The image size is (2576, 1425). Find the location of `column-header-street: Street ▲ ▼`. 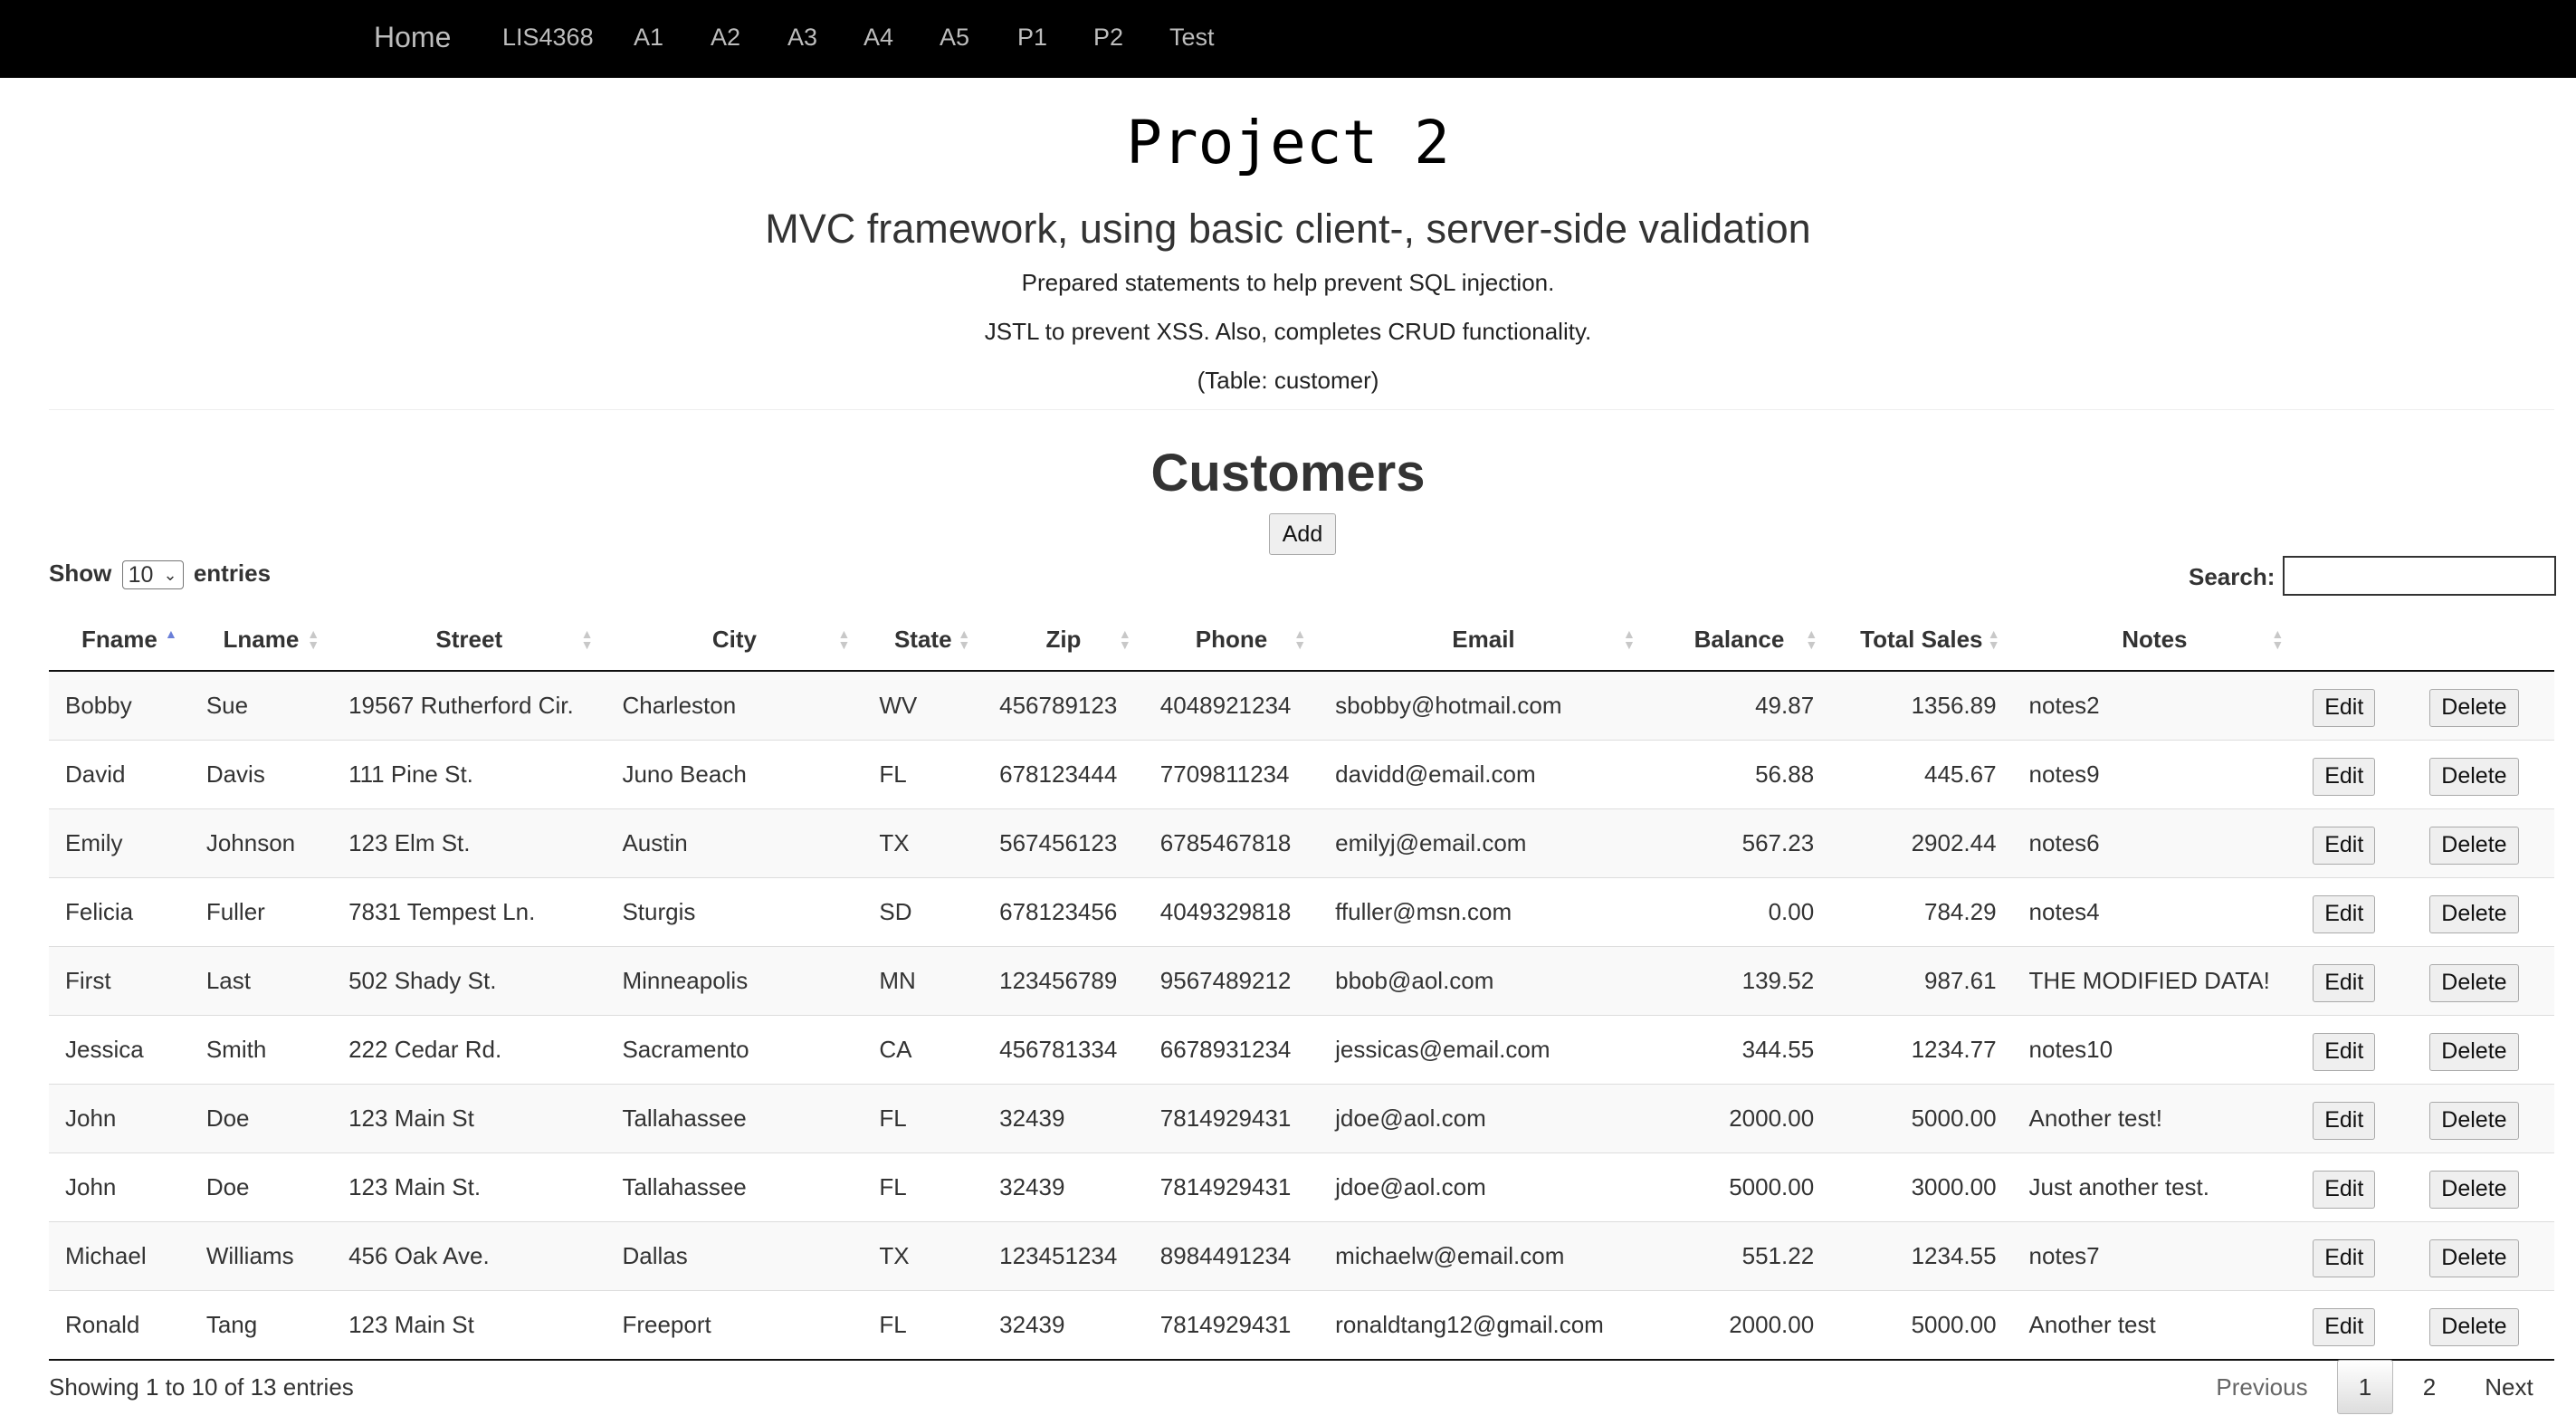

column-header-street: Street ▲ ▼ is located at coordinates (469, 640).